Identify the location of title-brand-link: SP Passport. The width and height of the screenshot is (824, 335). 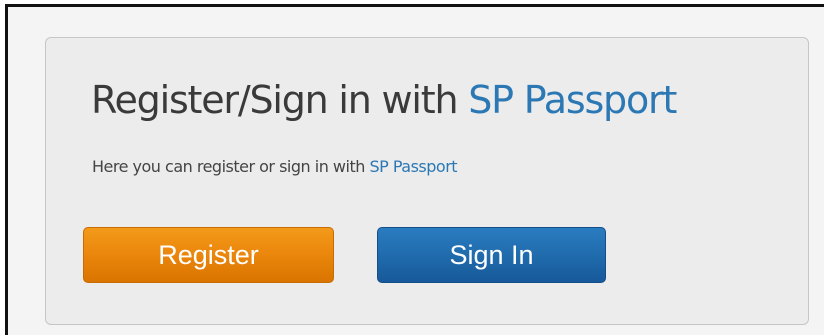
(572, 100).